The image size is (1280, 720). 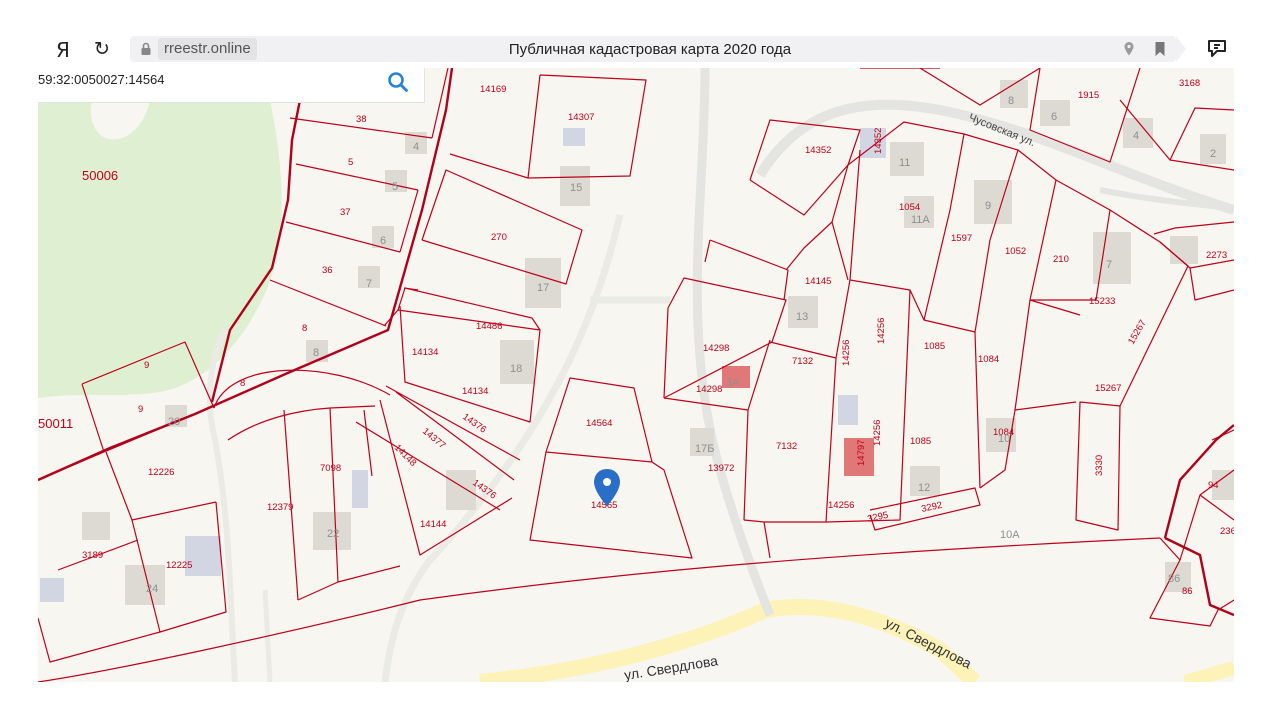 I want to click on parcel-label: 2273, so click(x=1216, y=255).